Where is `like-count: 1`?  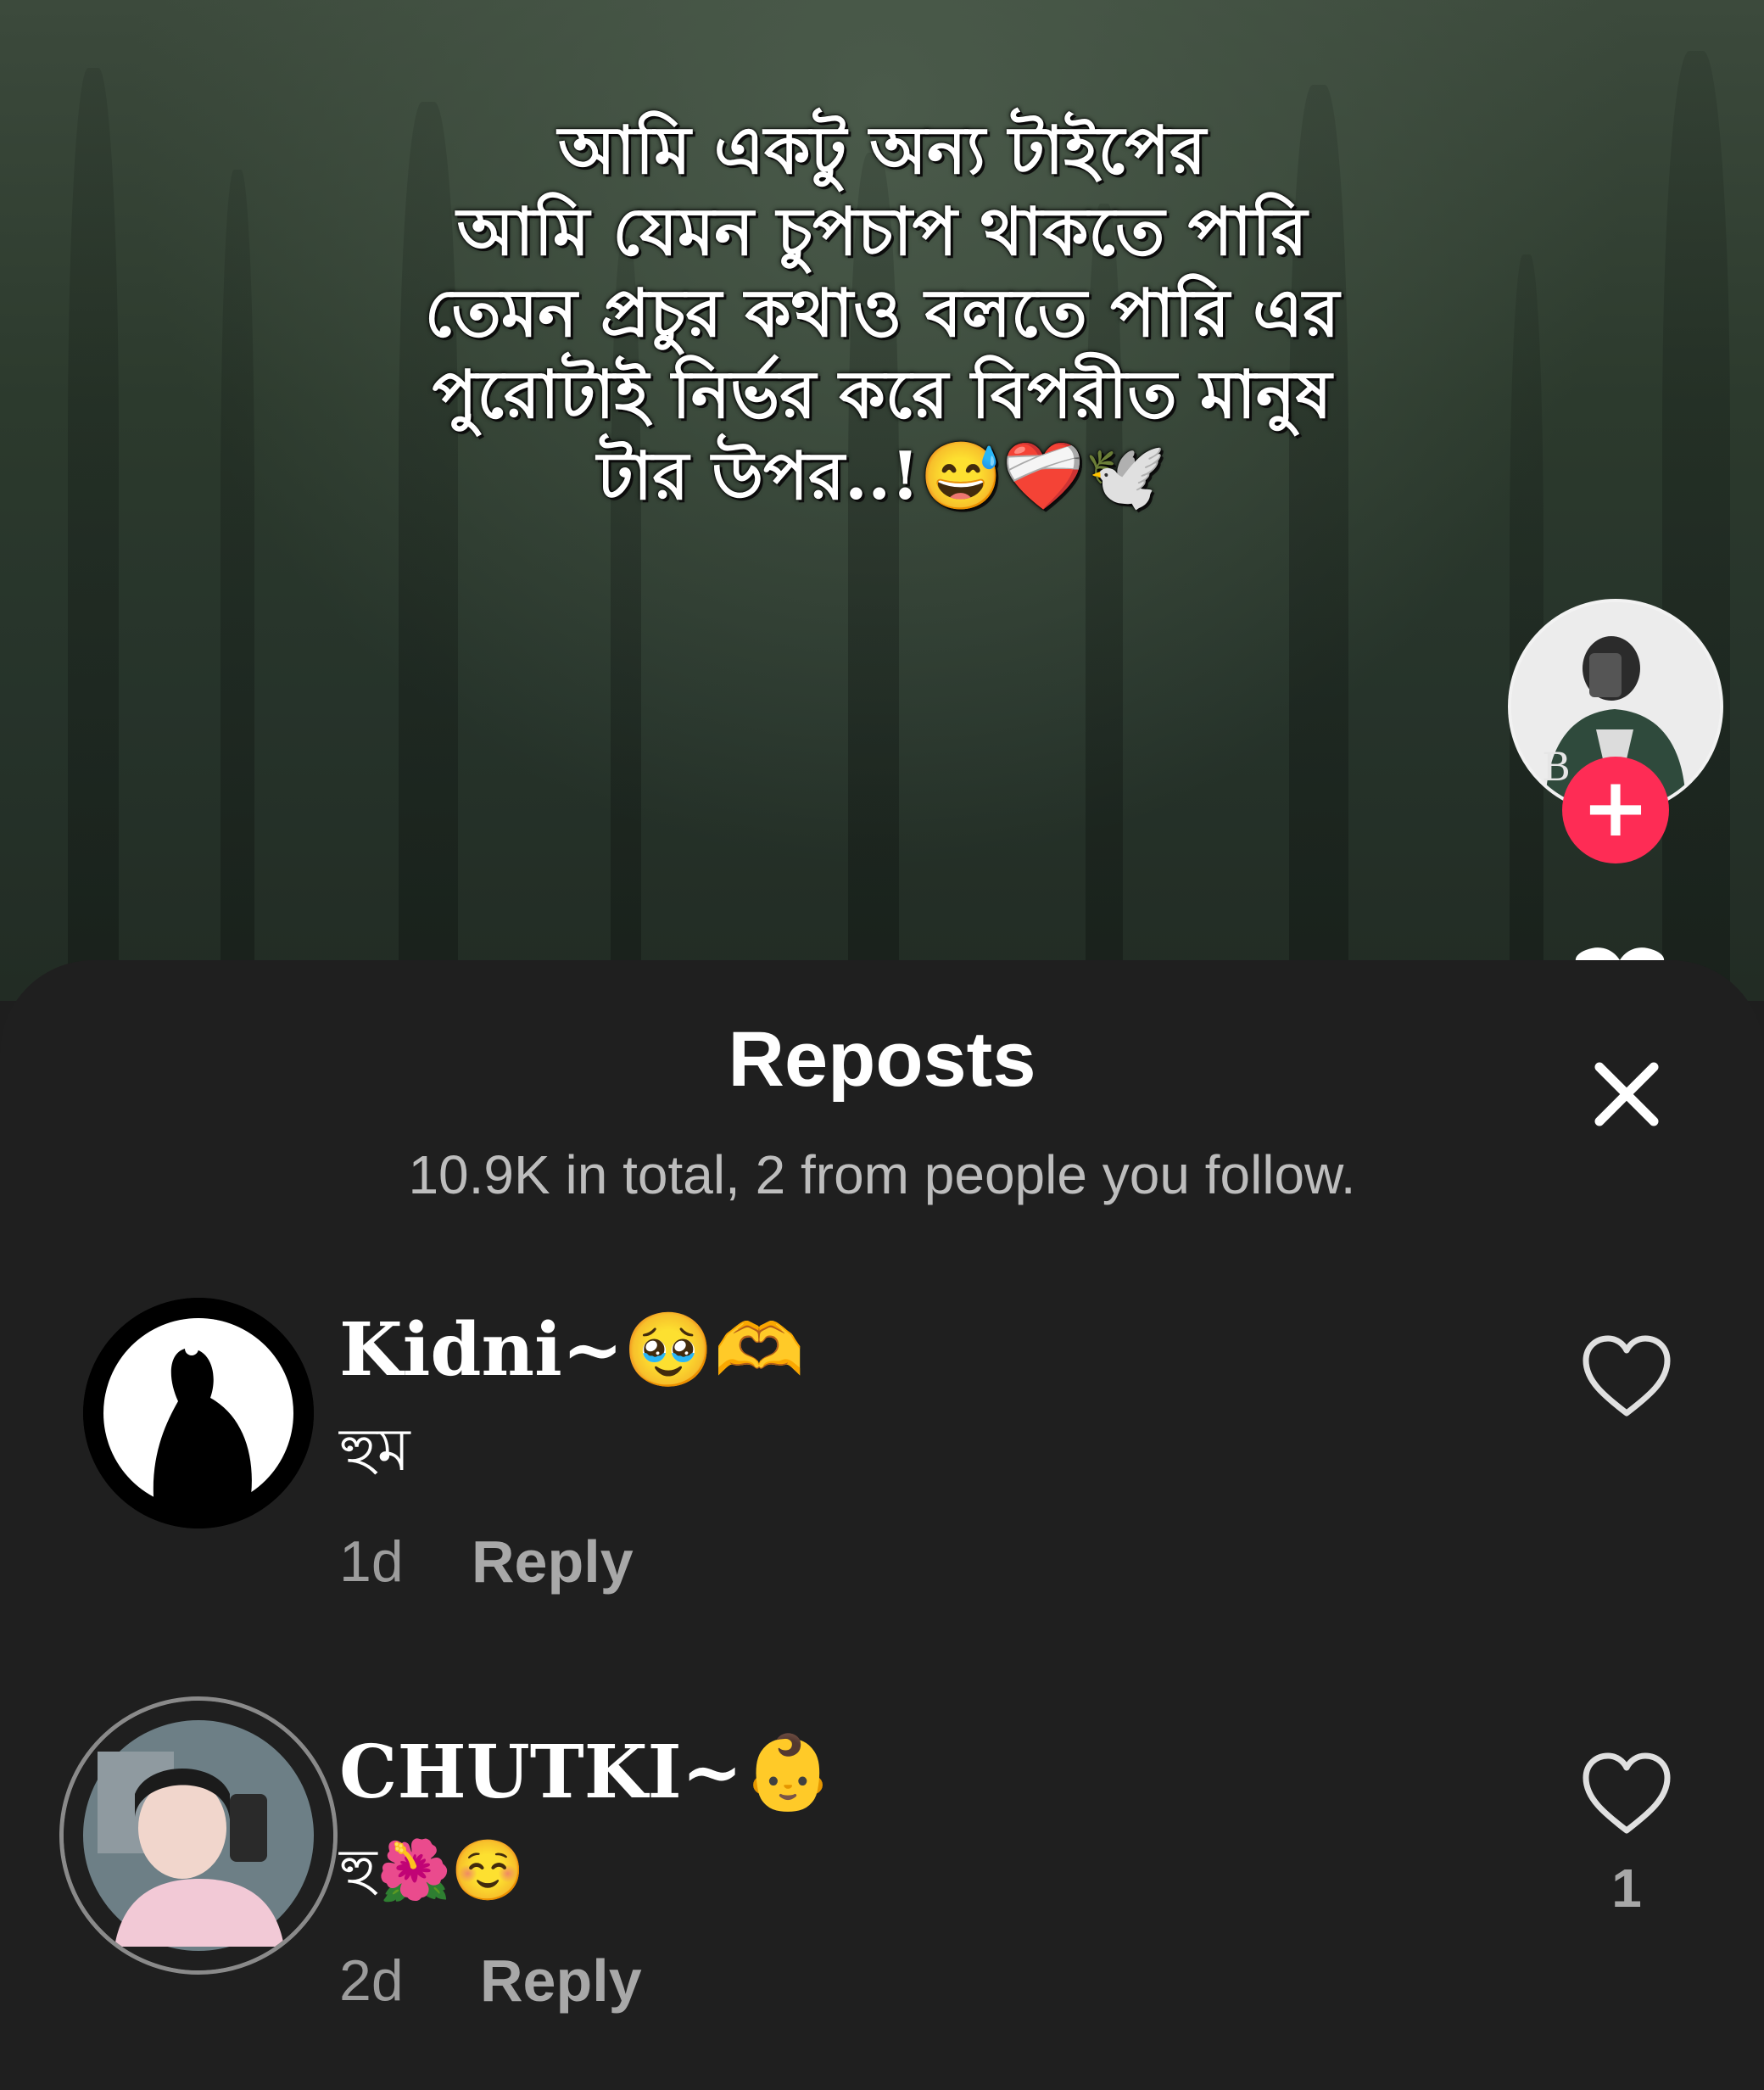 like-count: 1 is located at coordinates (1626, 1888).